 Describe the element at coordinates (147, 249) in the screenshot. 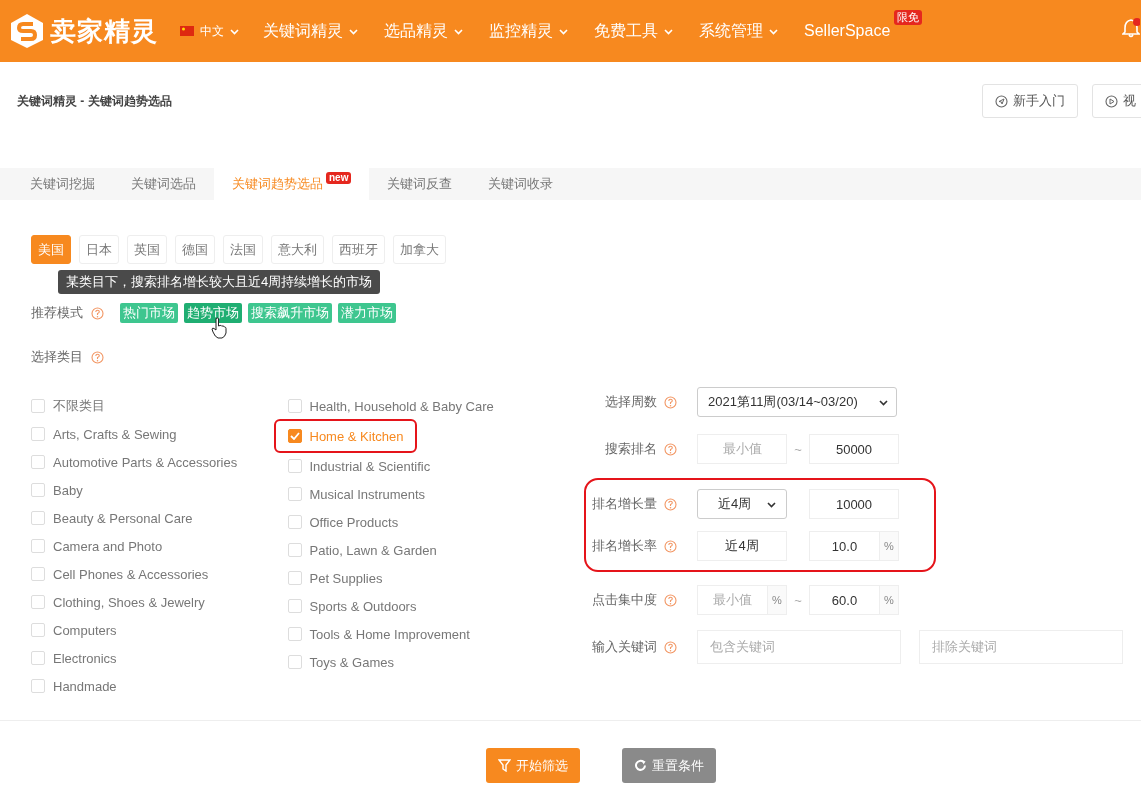

I see `market-button: 英国` at that location.